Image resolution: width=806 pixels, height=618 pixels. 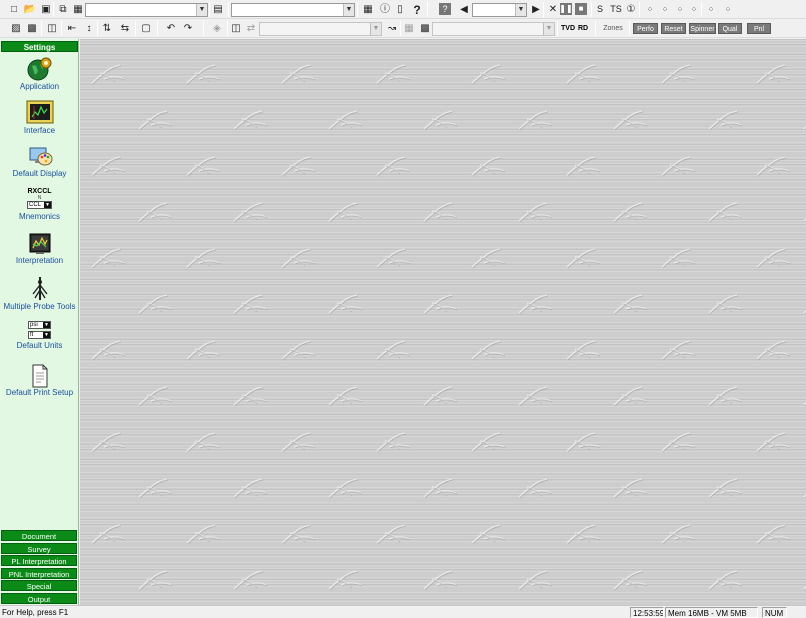 What do you see at coordinates (293, 10) in the screenshot?
I see `toolbar-combo-2: ▼` at bounding box center [293, 10].